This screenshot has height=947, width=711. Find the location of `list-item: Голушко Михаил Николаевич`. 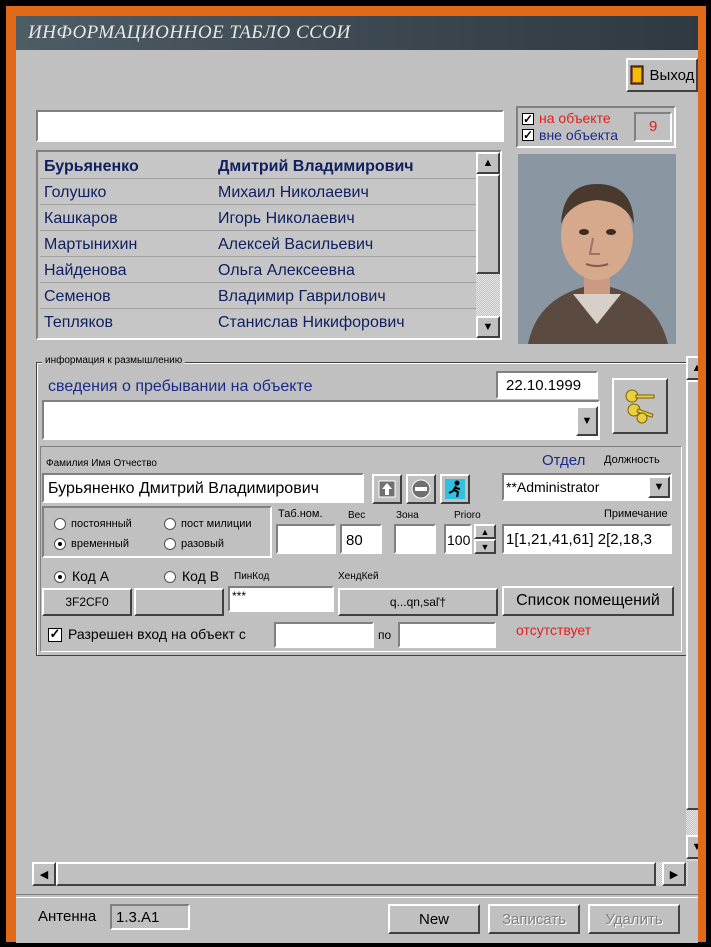

list-item: Голушко Михаил Николаевич is located at coordinates (258, 192).